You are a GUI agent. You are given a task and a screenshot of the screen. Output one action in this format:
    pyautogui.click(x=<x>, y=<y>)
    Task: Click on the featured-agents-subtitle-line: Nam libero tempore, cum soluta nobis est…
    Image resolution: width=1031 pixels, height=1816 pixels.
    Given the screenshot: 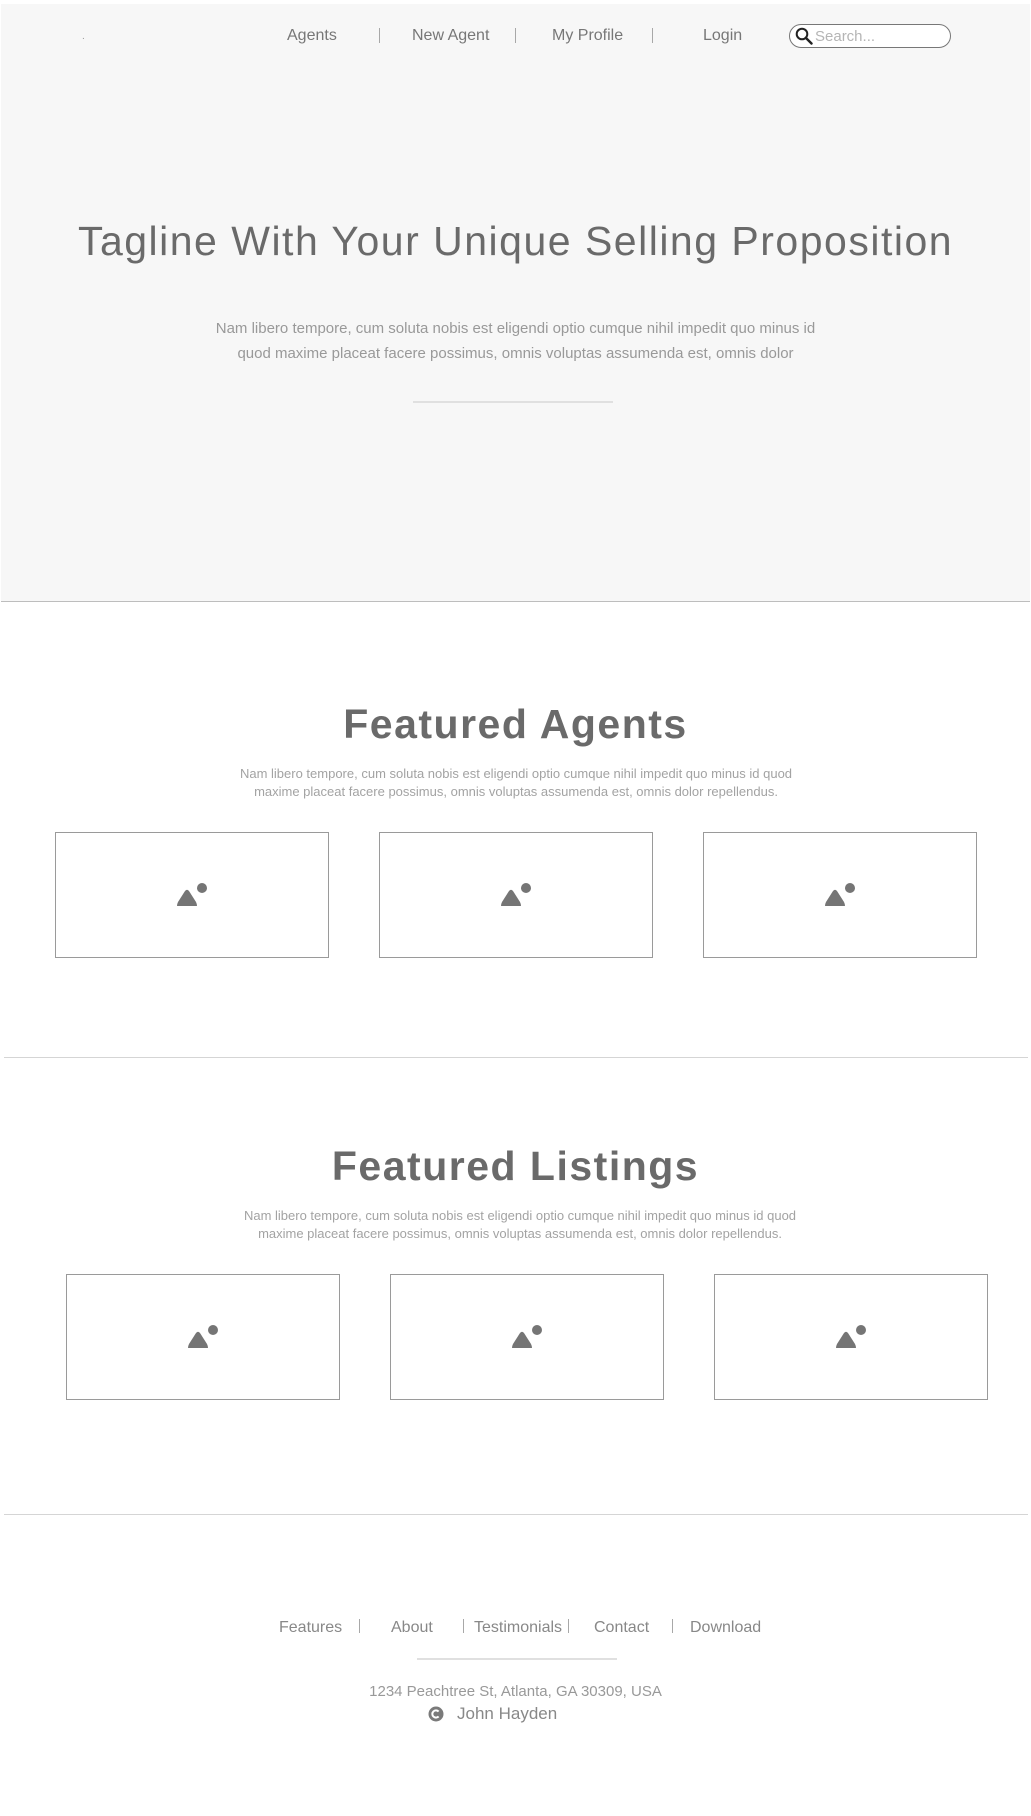 What is the action you would take?
    pyautogui.click(x=516, y=773)
    